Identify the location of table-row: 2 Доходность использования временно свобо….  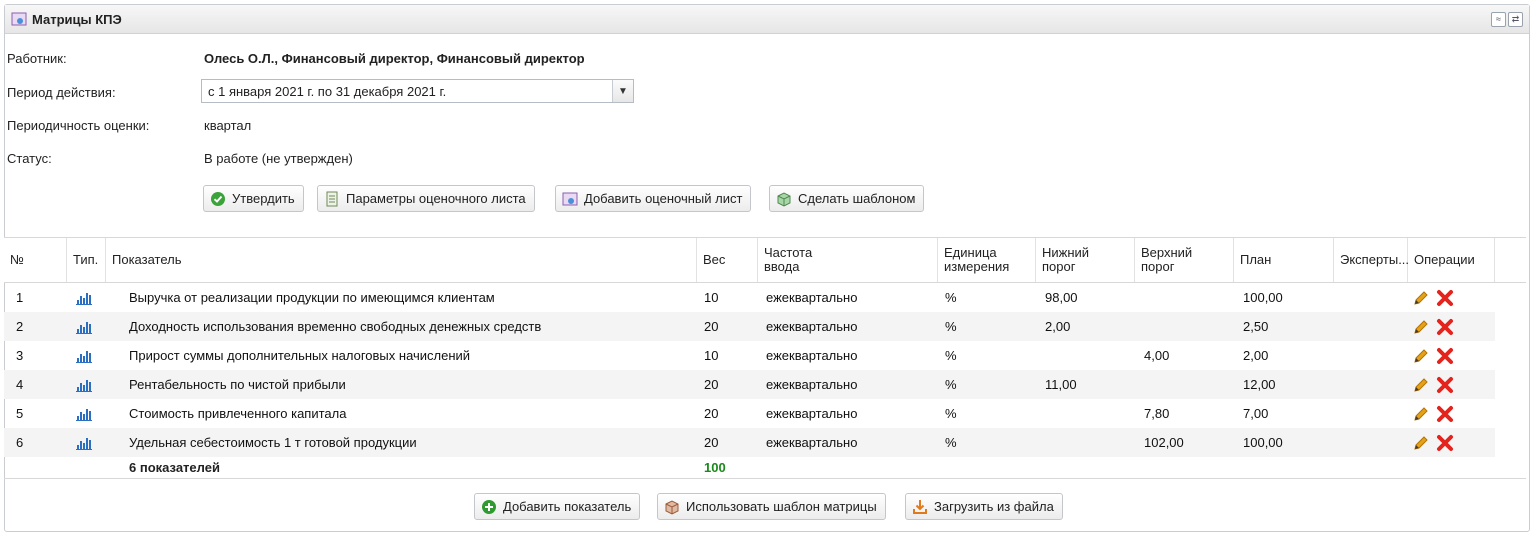
(749, 326).